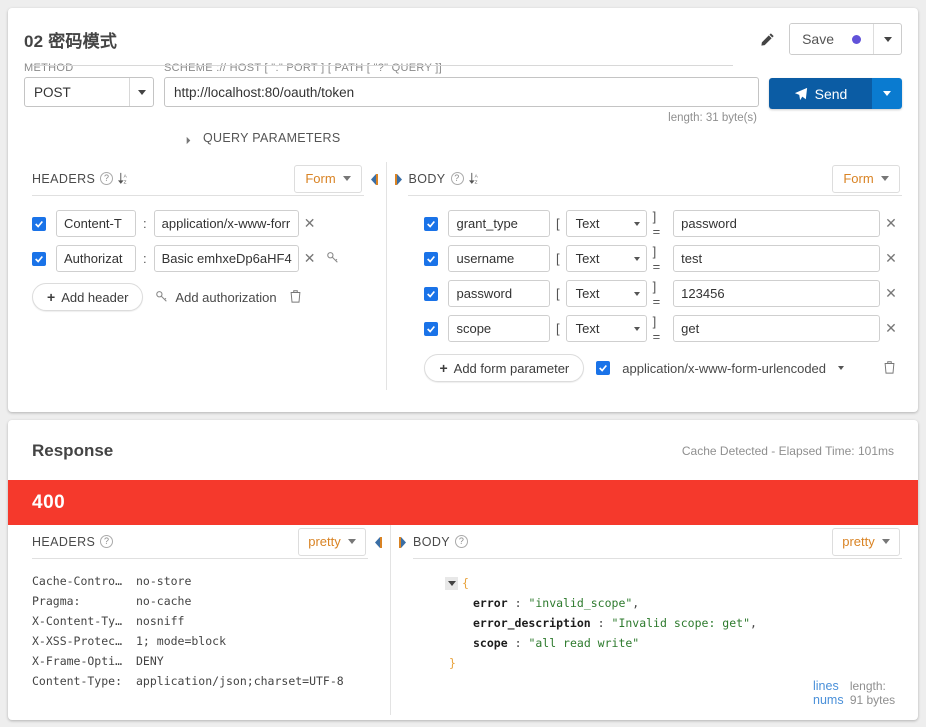 This screenshot has width=926, height=727. Describe the element at coordinates (160, 621) in the screenshot. I see `header-value: nosniff` at that location.